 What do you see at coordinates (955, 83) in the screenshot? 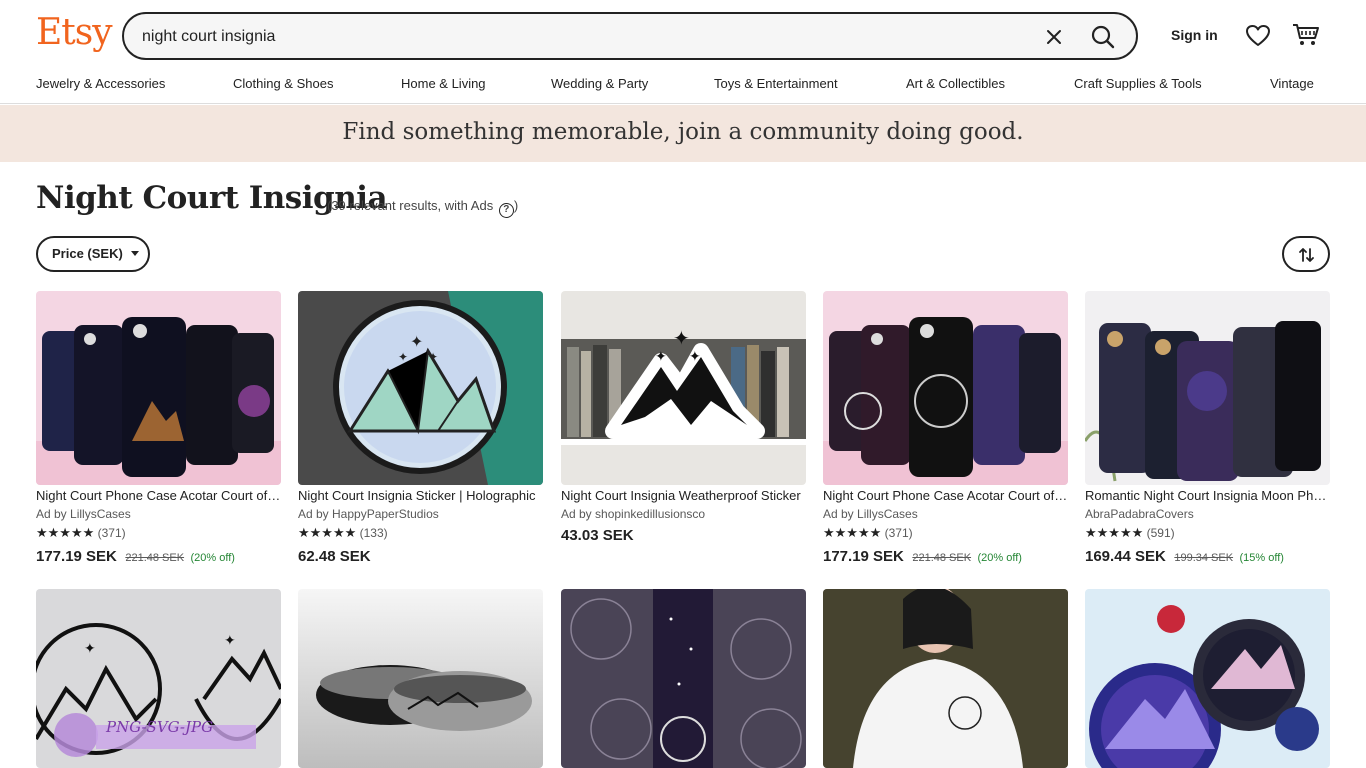
I see `nav-art-collectibles: Art & Collectibles` at bounding box center [955, 83].